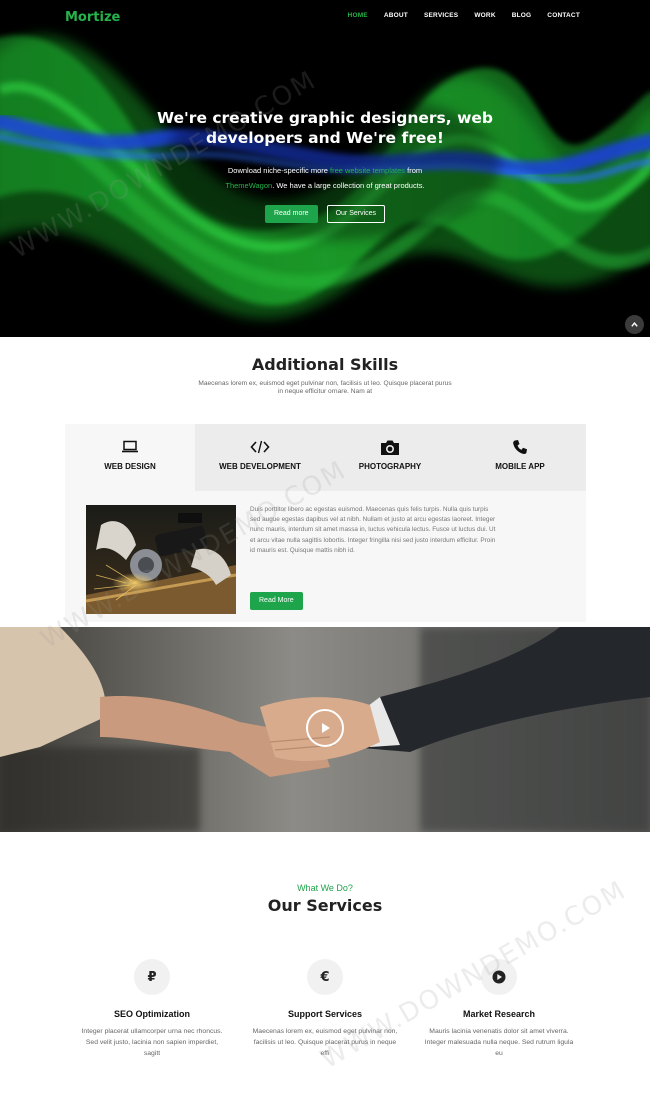 The width and height of the screenshot is (650, 1115). I want to click on hero-subtext-pre: Download niche-specific more, so click(278, 170).